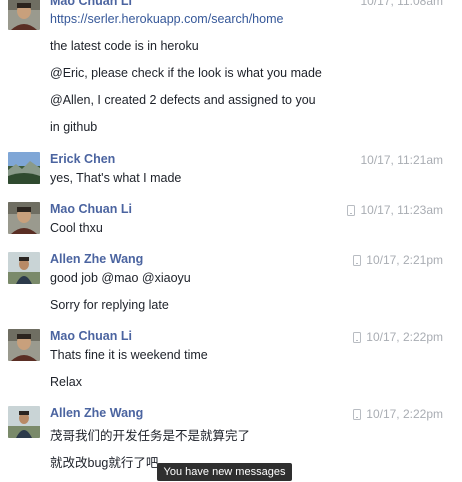 The width and height of the screenshot is (462, 482). Describe the element at coordinates (224, 472) in the screenshot. I see `new-messages-notice: You have new messages` at that location.